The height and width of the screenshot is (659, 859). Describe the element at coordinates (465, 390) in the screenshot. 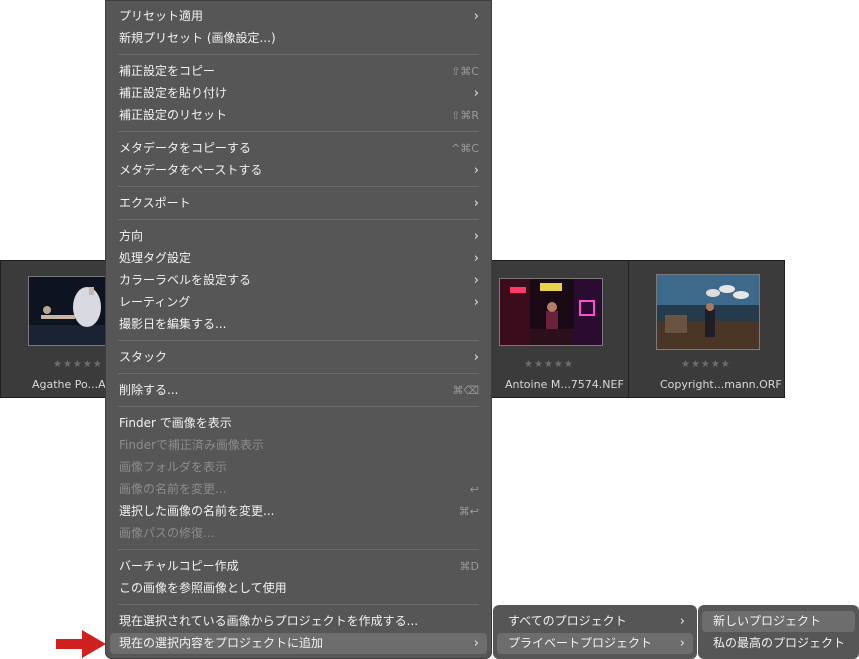

I see `shortcut-label: ⌘⌫` at that location.